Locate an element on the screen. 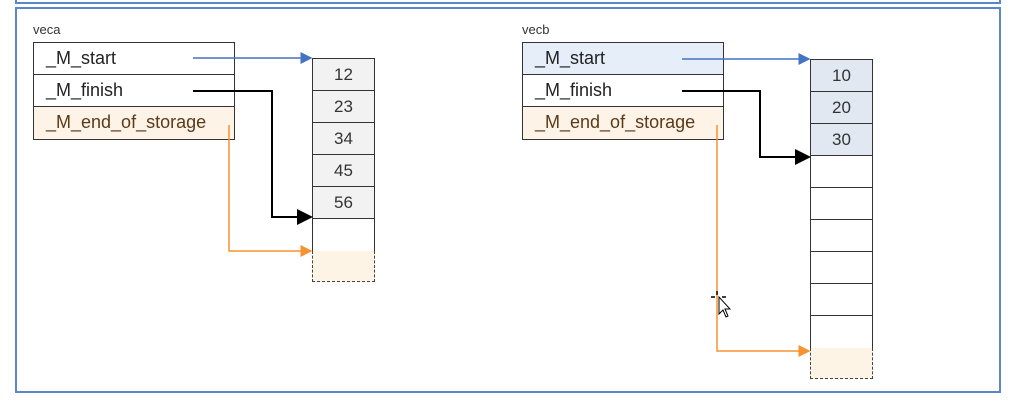 This screenshot has width=1030, height=407. mouse-cursor-icon is located at coordinates (721, 304).